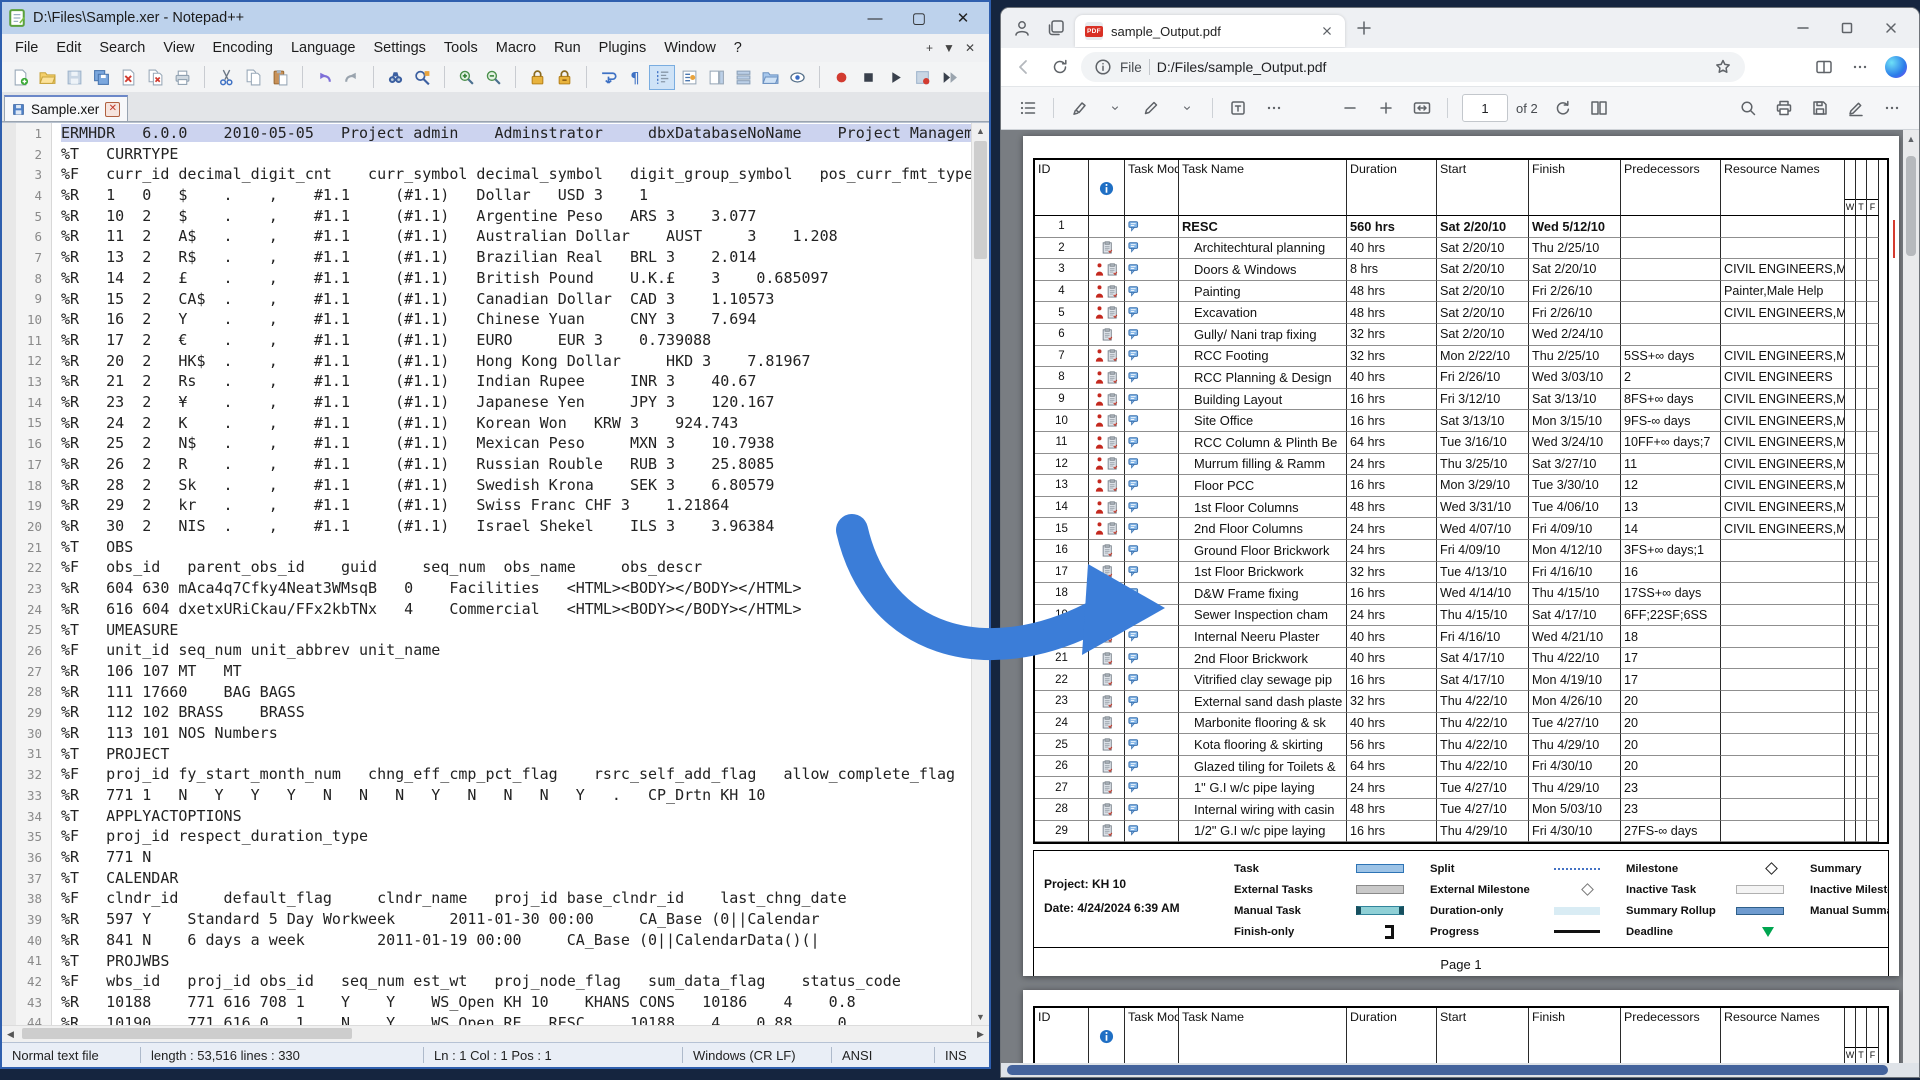  What do you see at coordinates (47, 77) in the screenshot?
I see `toolbar-open-file` at bounding box center [47, 77].